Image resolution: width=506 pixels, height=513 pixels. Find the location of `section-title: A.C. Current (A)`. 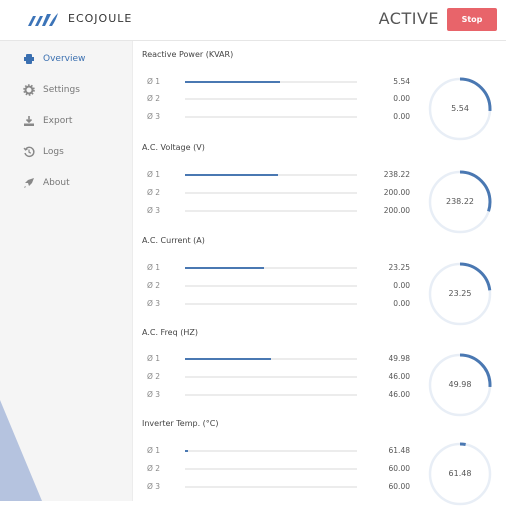

section-title: A.C. Current (A) is located at coordinates (173, 240).